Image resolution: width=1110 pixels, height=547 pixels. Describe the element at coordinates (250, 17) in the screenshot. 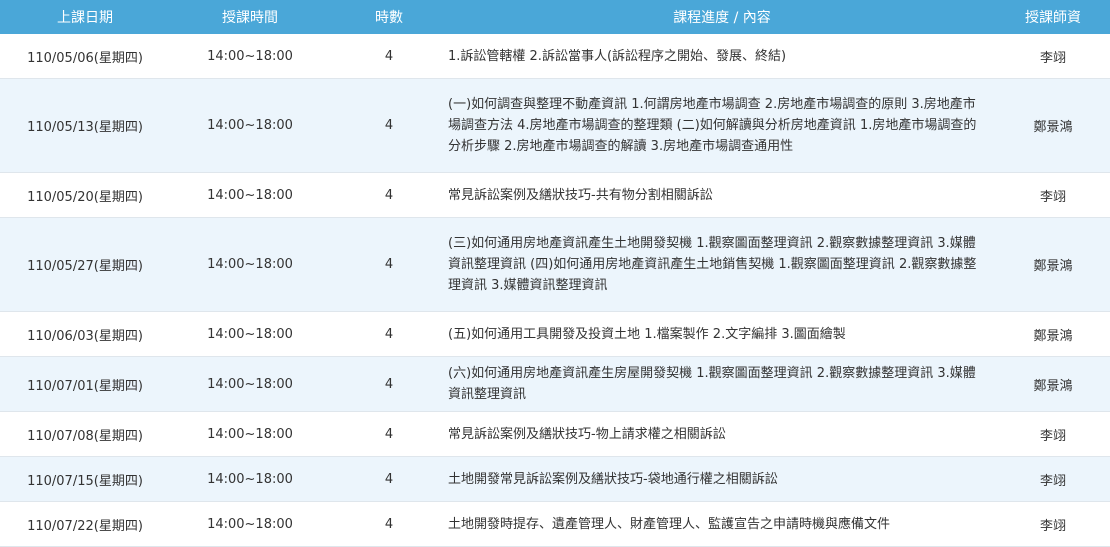

I see `header-time: 授課時間` at that location.